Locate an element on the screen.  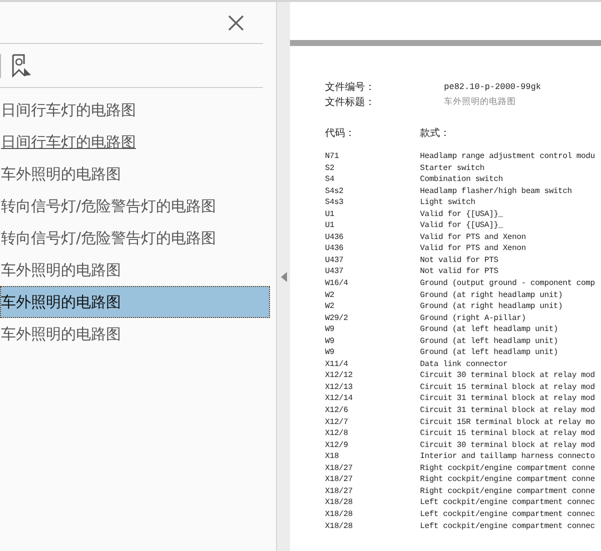
code-cell-text: X12/6 is located at coordinates (337, 411).